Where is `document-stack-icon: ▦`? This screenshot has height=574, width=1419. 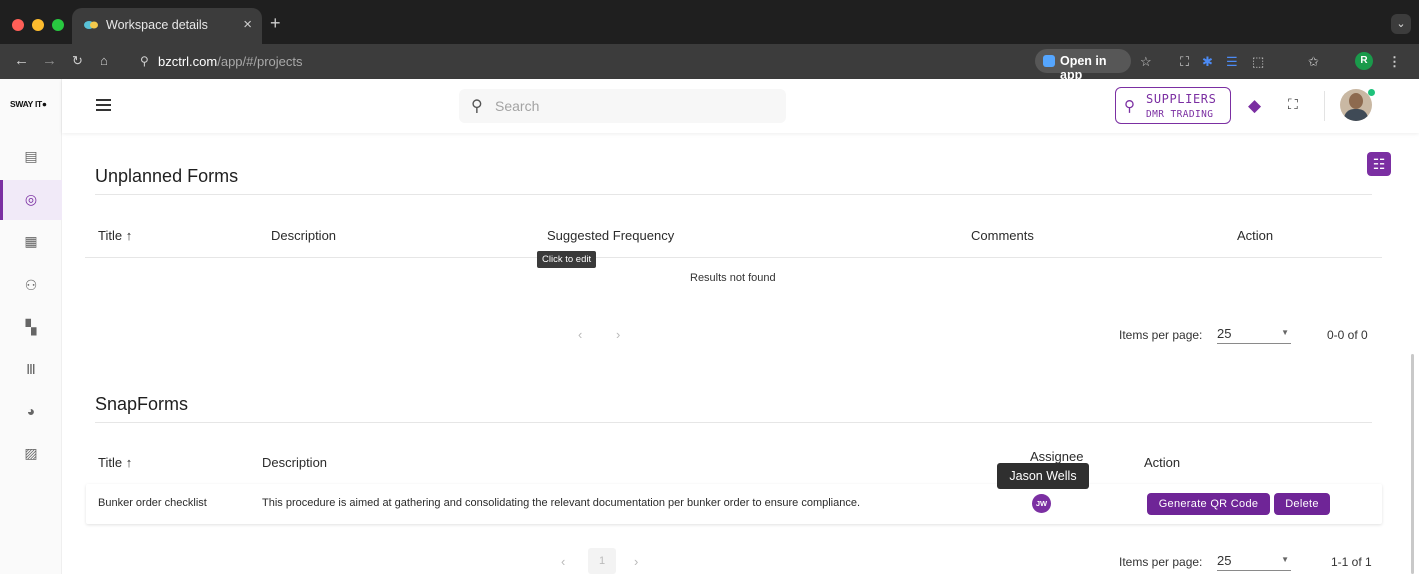 document-stack-icon: ▦ is located at coordinates (31, 241).